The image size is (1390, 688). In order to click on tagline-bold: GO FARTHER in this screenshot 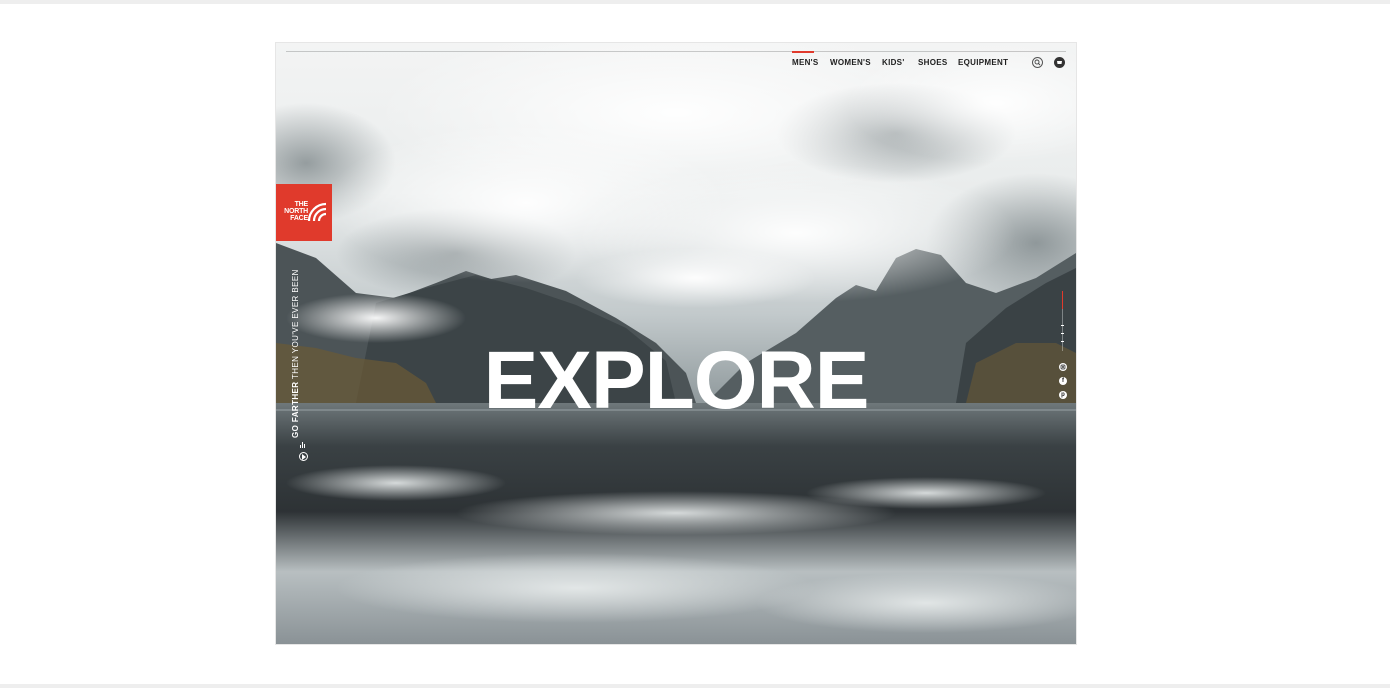, I will do `click(295, 409)`.